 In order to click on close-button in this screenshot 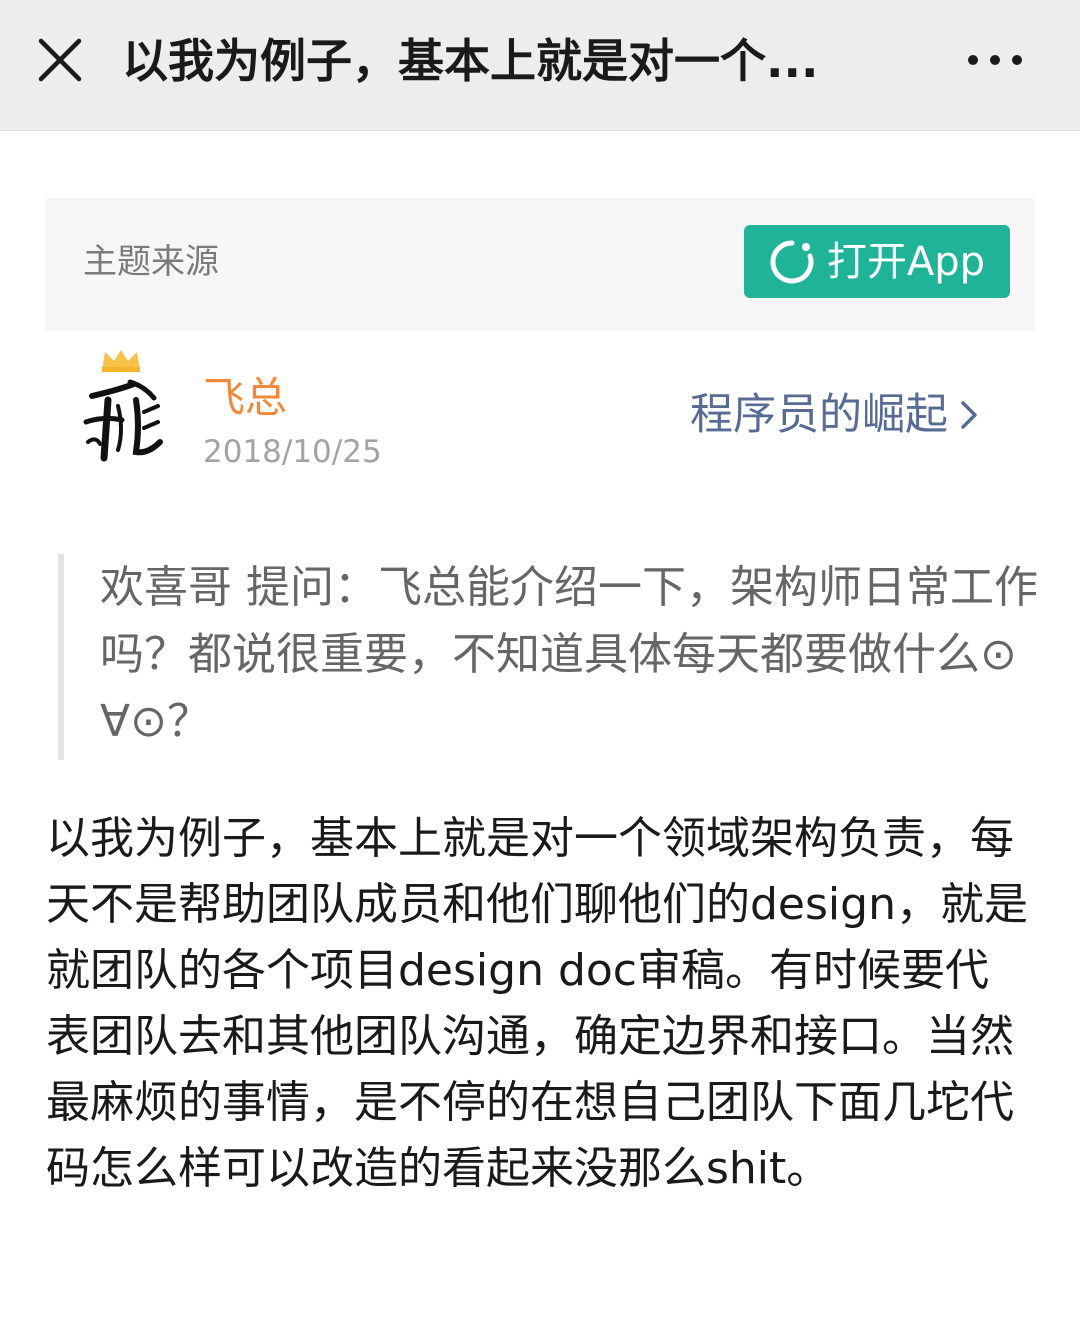, I will do `click(60, 60)`.